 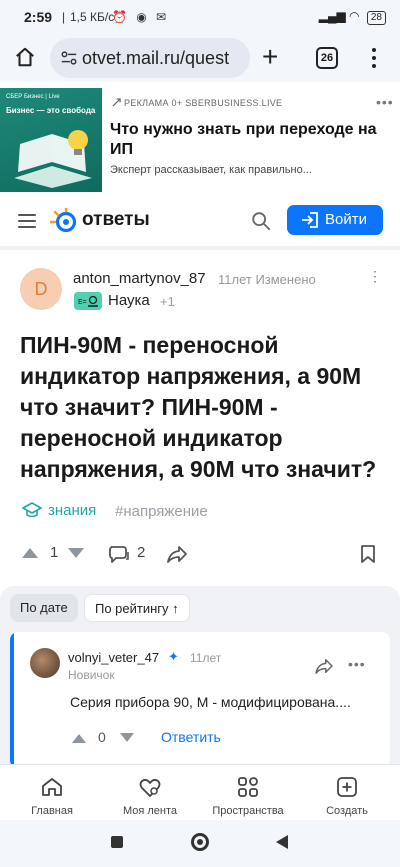 I want to click on login-button: Войти, so click(x=335, y=220).